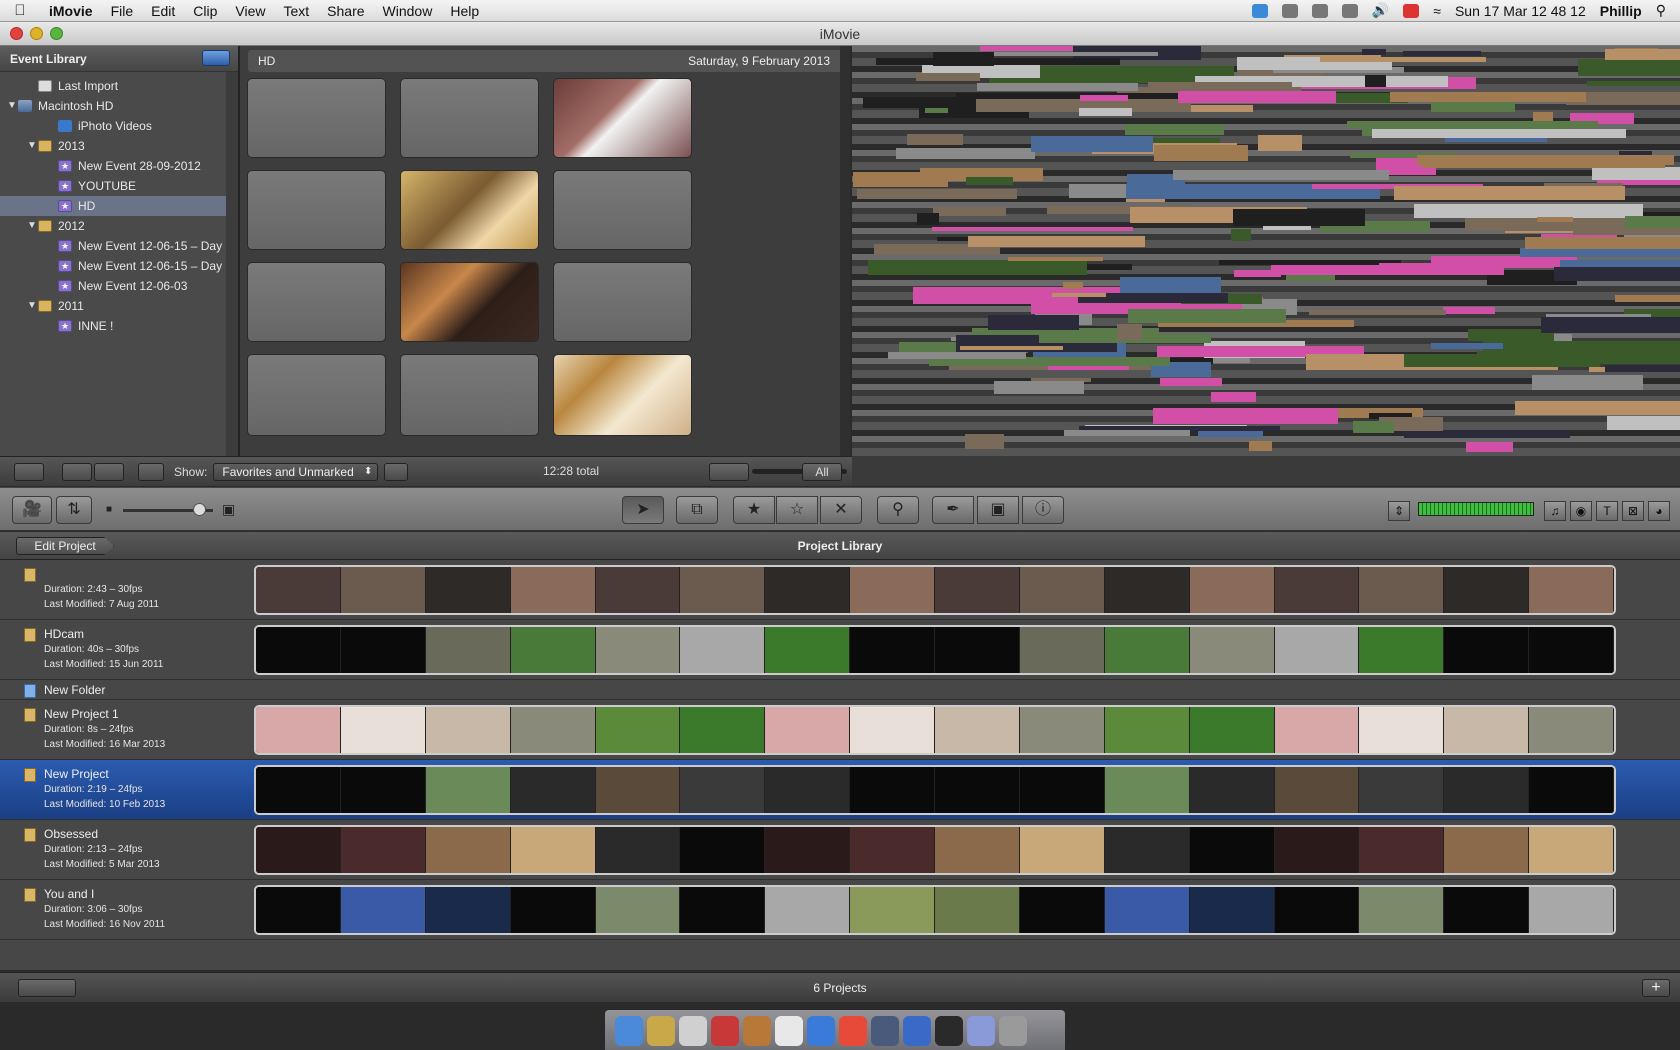  Describe the element at coordinates (74, 510) in the screenshot. I see `swap-events-projects-button: ⇅` at that location.